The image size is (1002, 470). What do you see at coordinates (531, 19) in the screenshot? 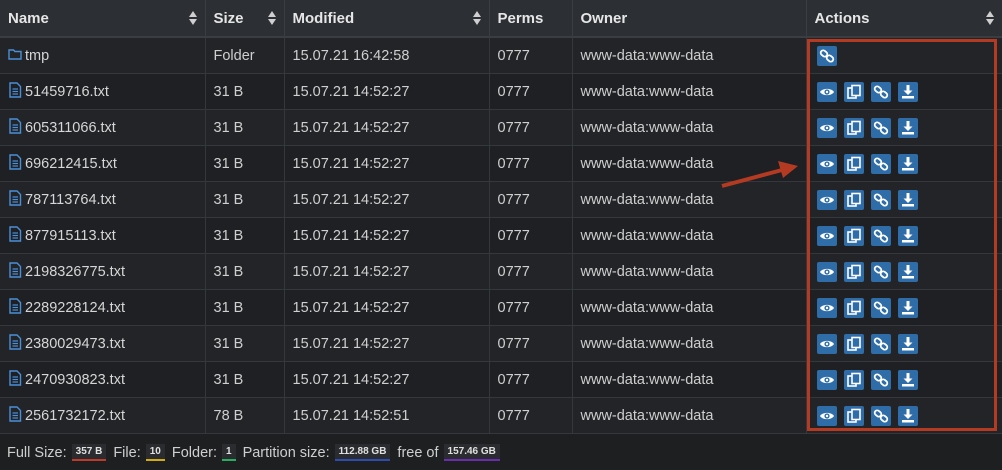
I see `column-header-perms: Perms` at bounding box center [531, 19].